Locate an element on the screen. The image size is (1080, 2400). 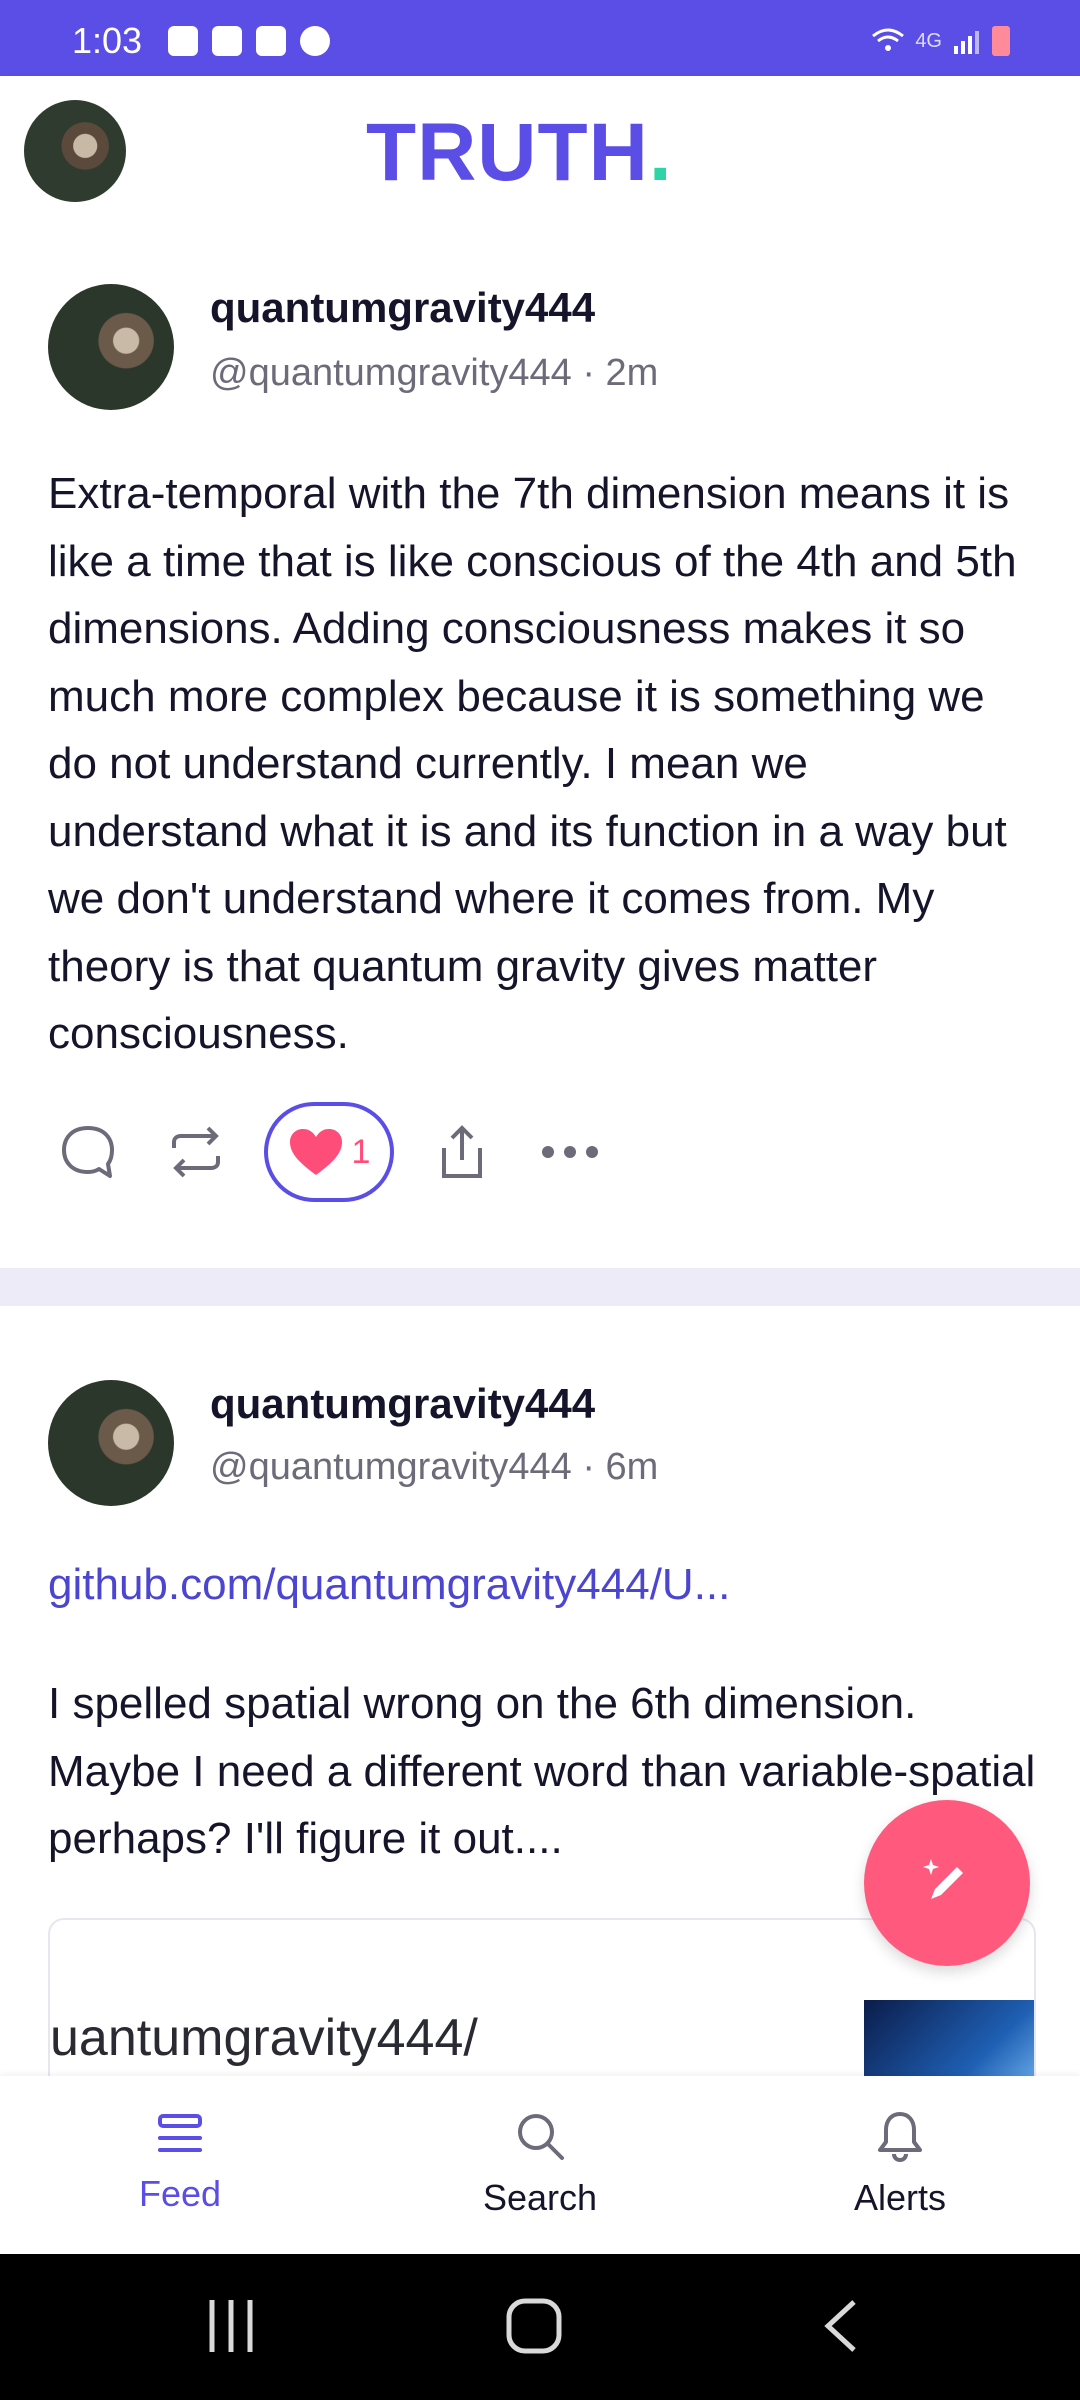
bottom-navigation: Feed Search Alerts is located at coordinates (540, 2165).